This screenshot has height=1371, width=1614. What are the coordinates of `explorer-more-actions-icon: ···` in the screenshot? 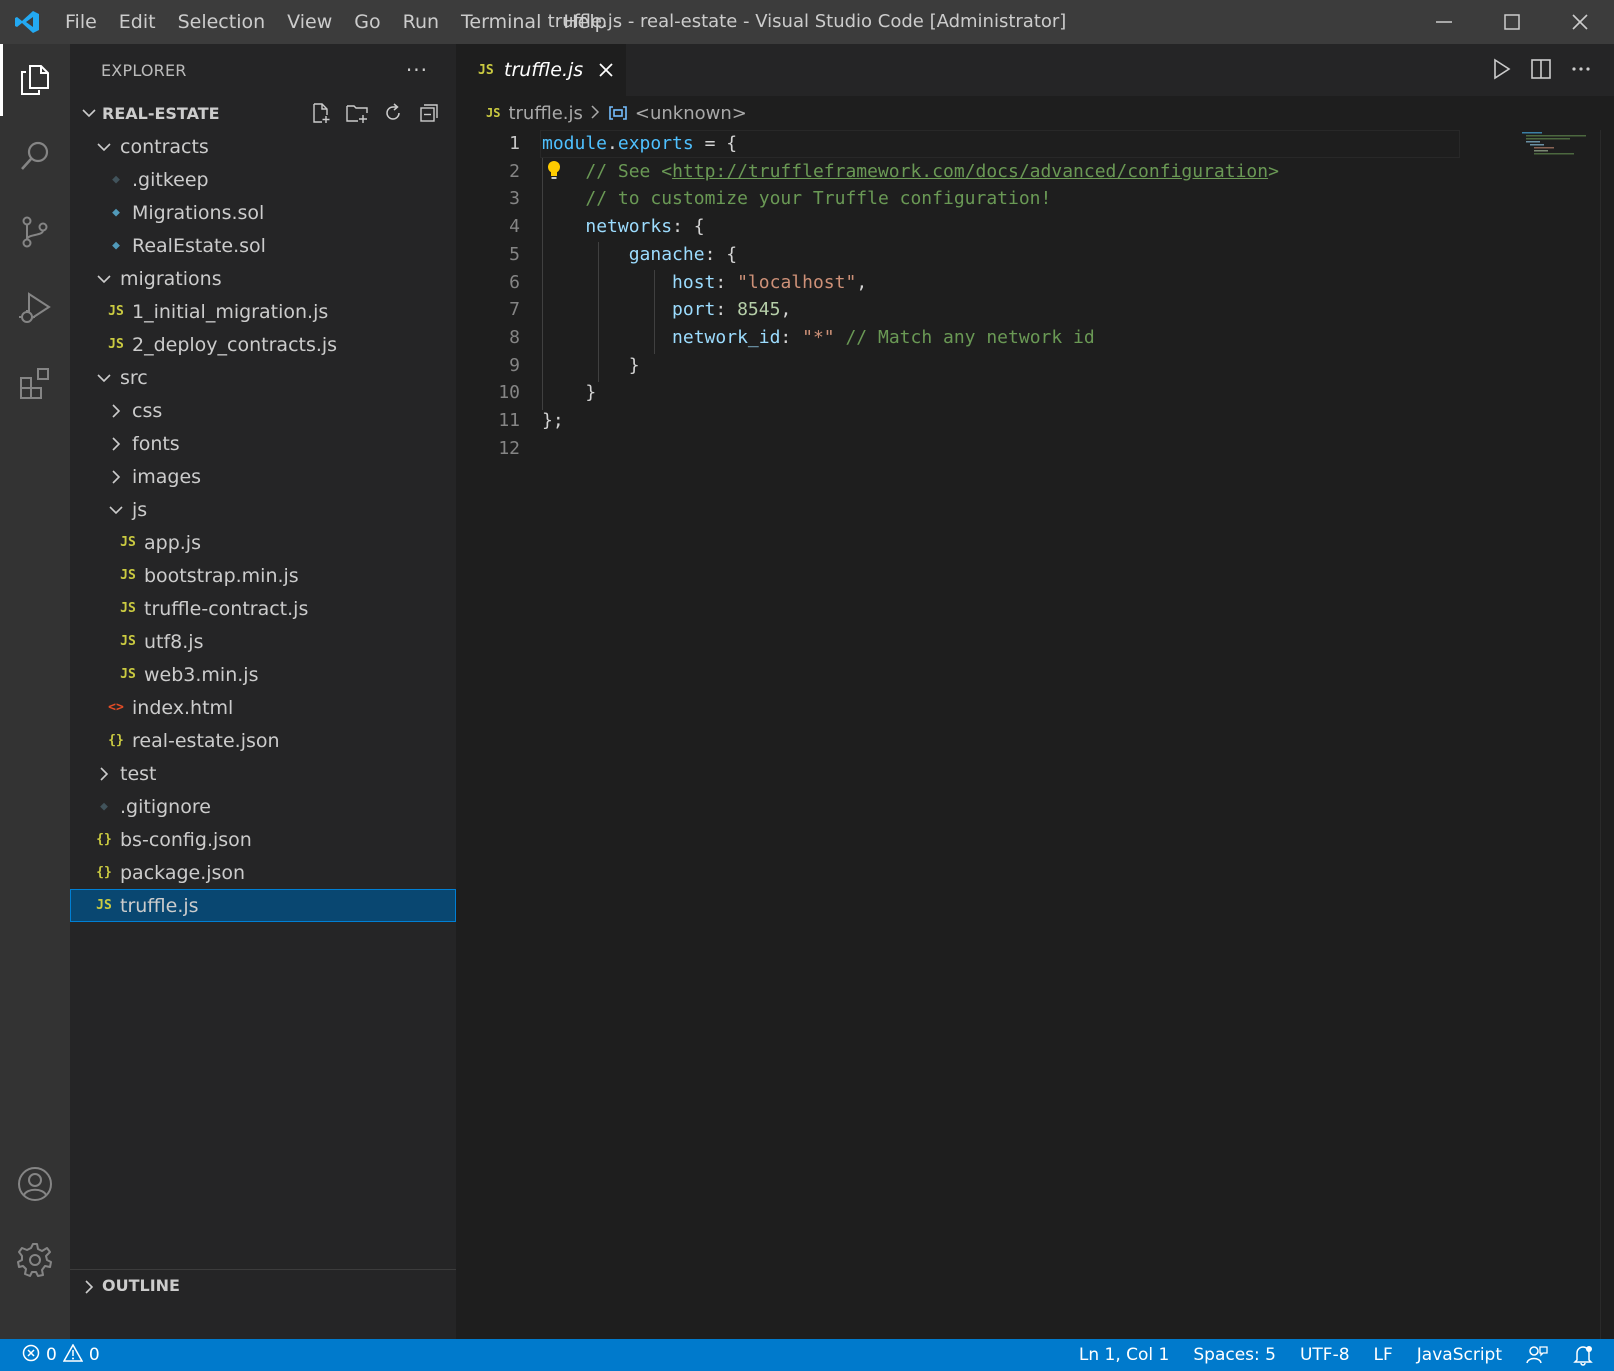 It's located at (417, 70).